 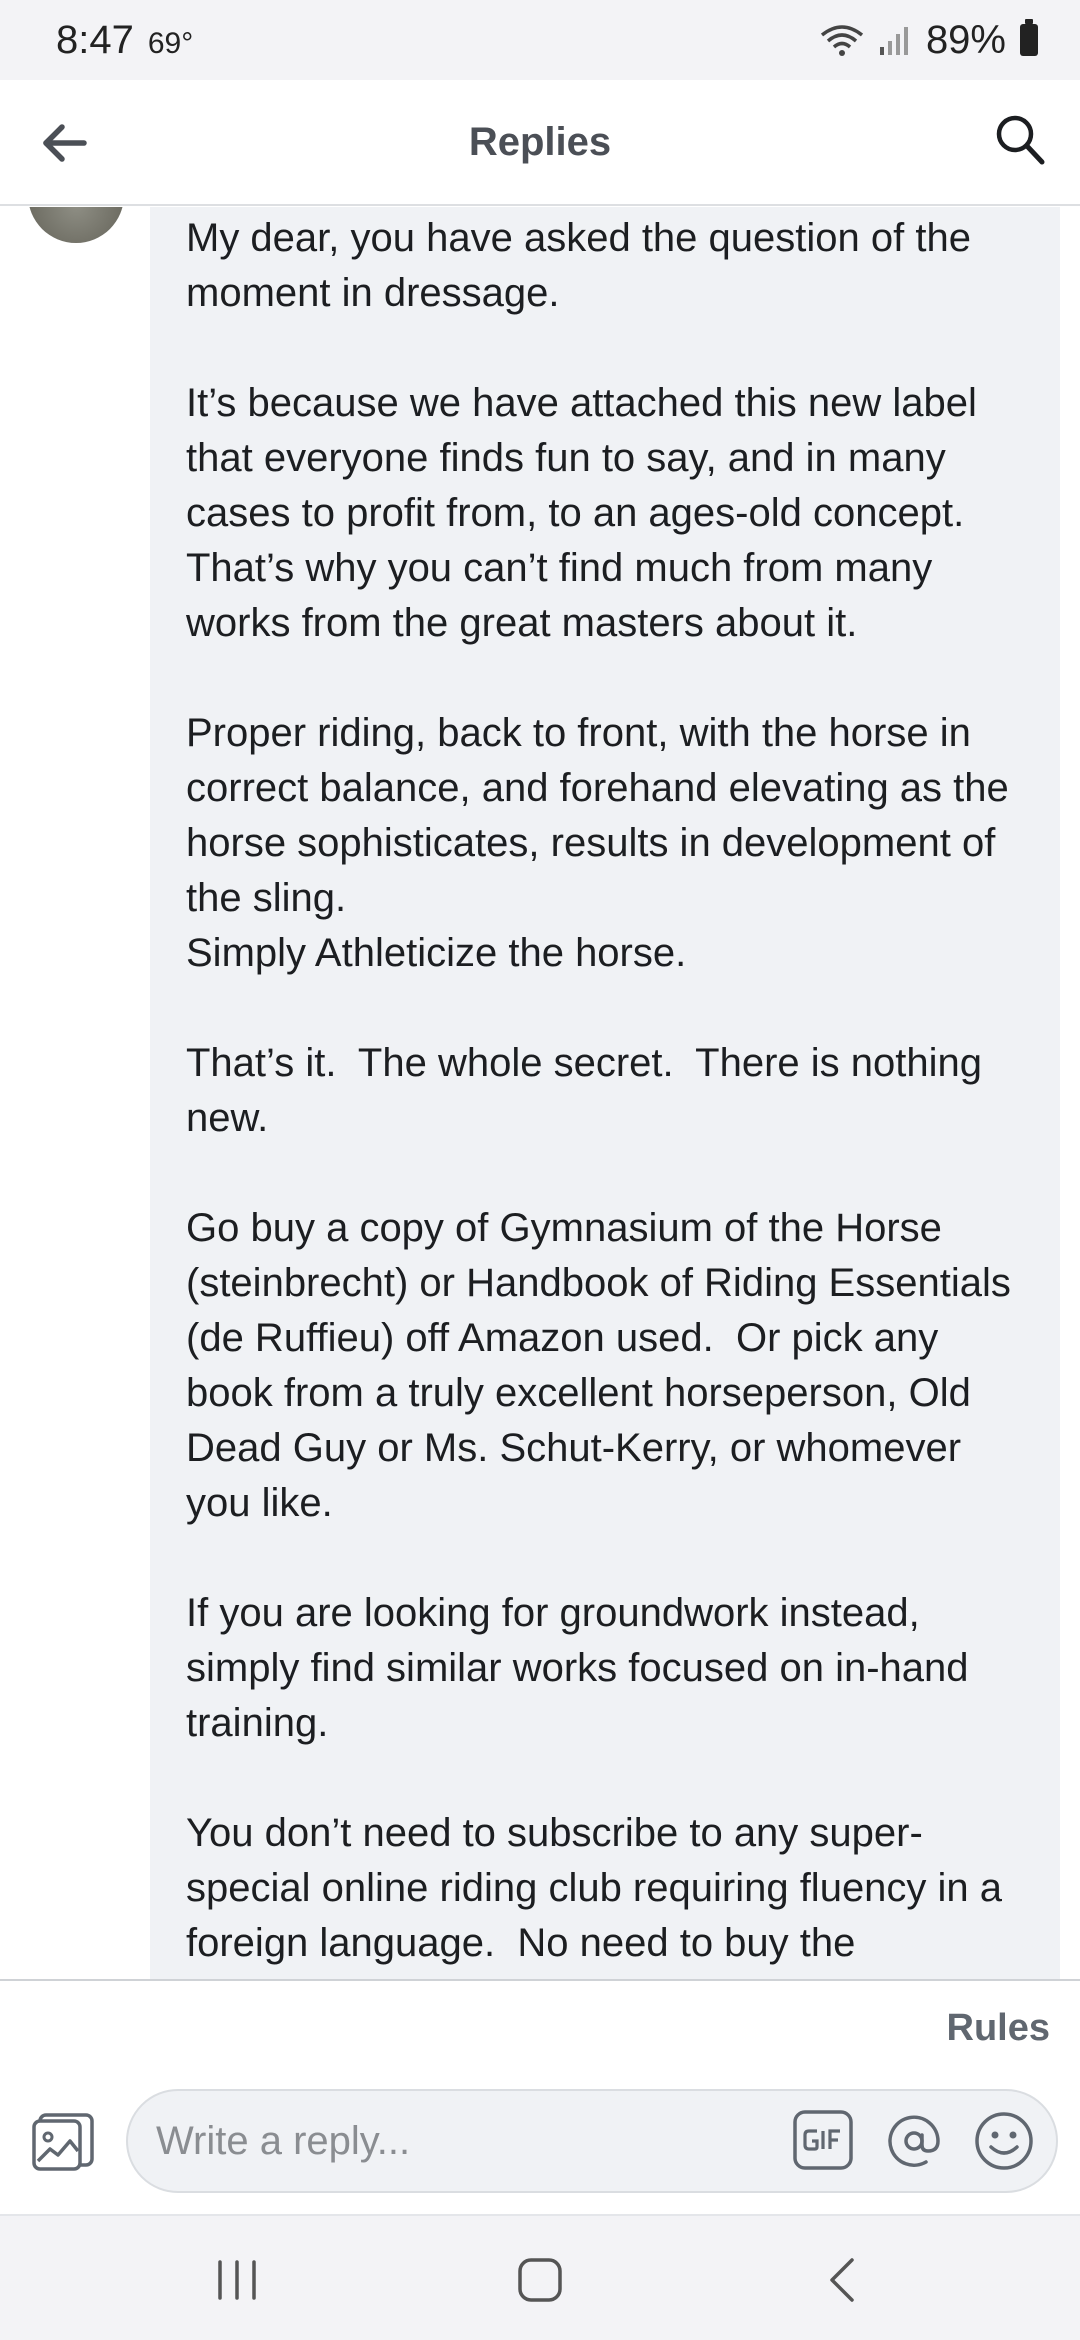 I want to click on emoji-icon, so click(x=1004, y=2141).